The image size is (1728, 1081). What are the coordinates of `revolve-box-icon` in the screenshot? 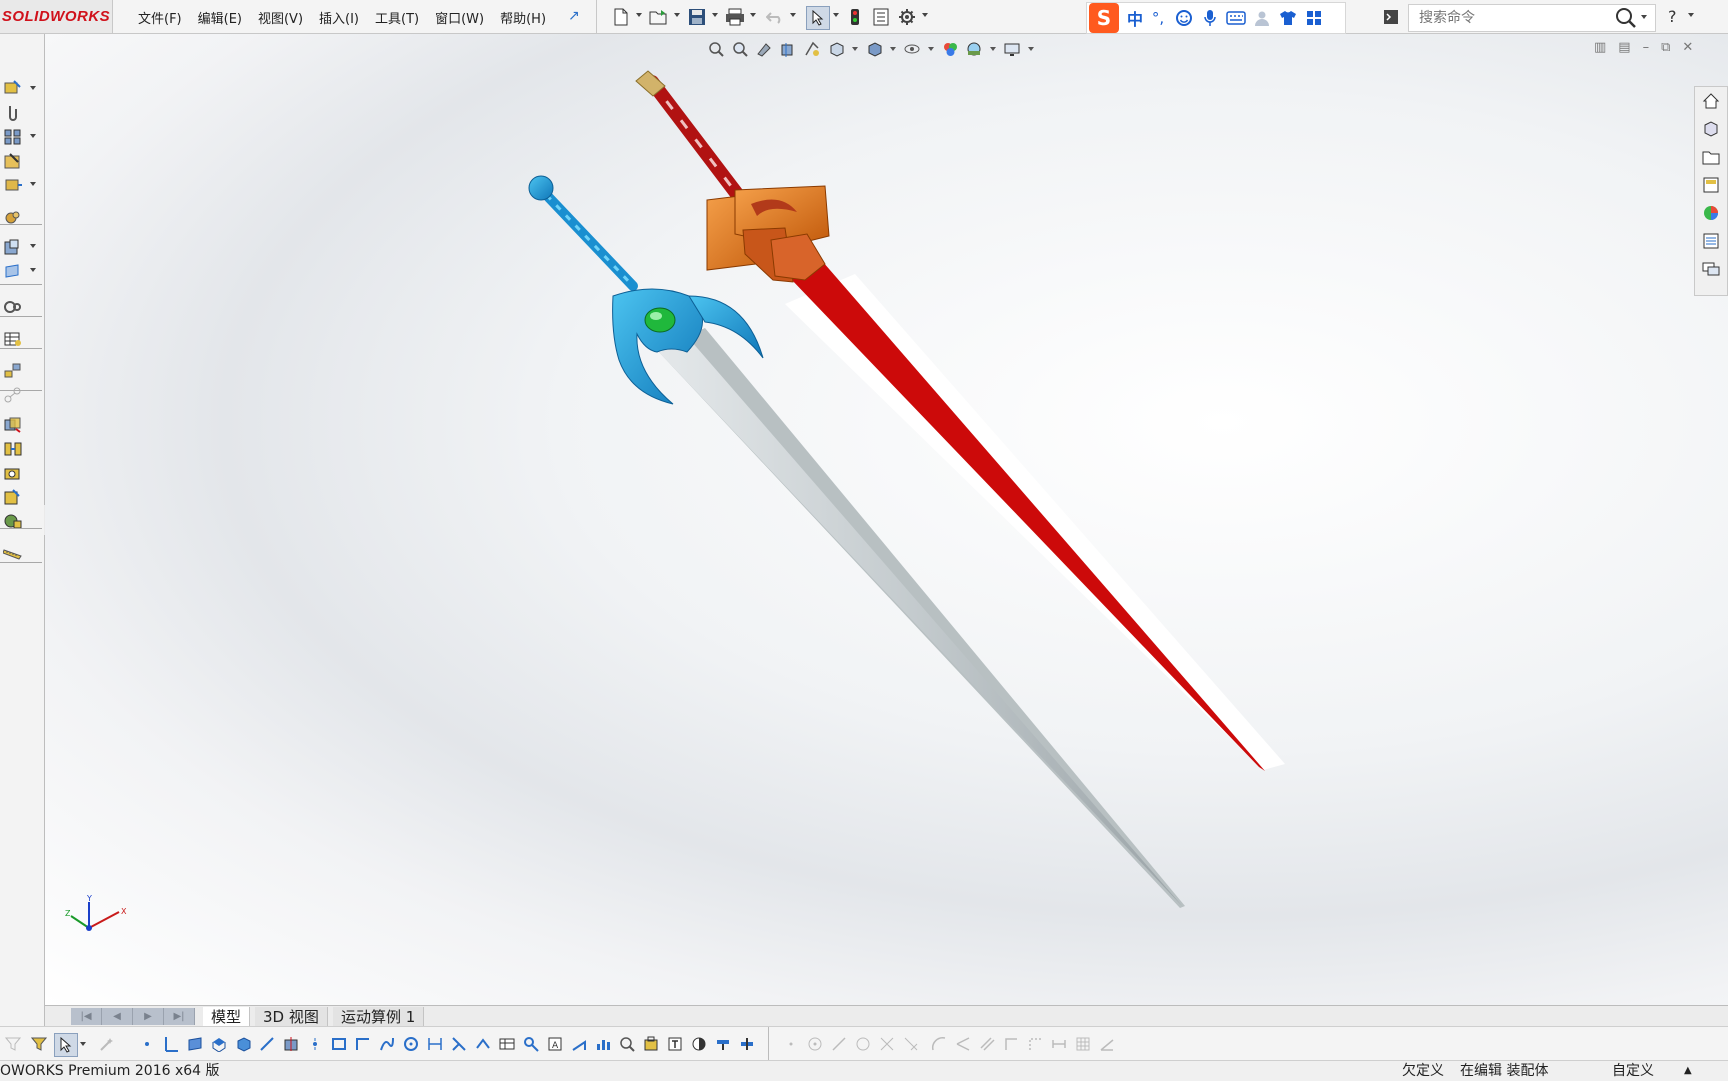 It's located at (243, 1044).